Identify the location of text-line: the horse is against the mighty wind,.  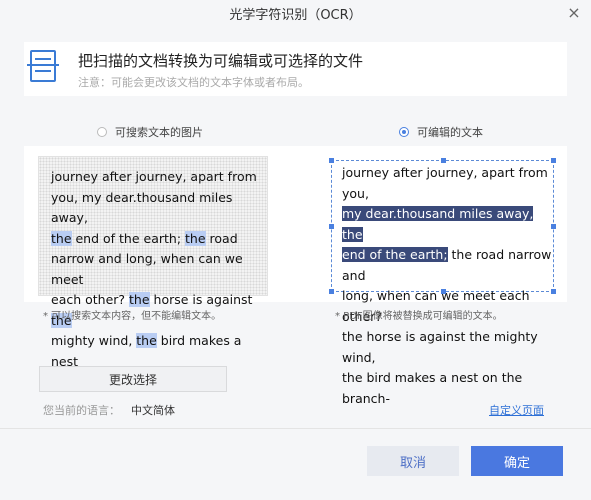
(440, 347).